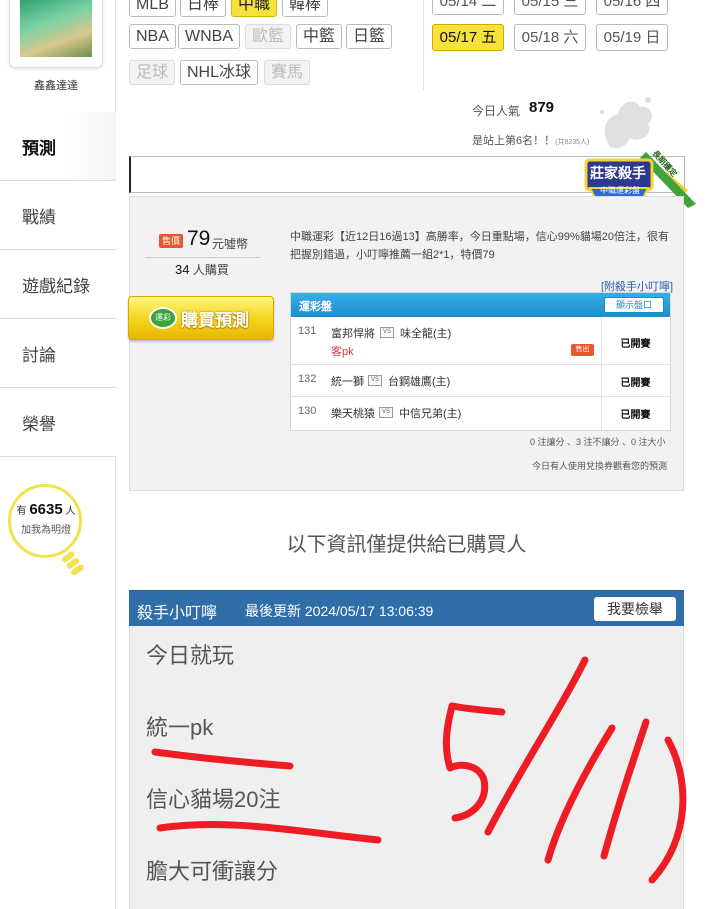  I want to click on home-team: 中信兄弟(主), so click(430, 414).